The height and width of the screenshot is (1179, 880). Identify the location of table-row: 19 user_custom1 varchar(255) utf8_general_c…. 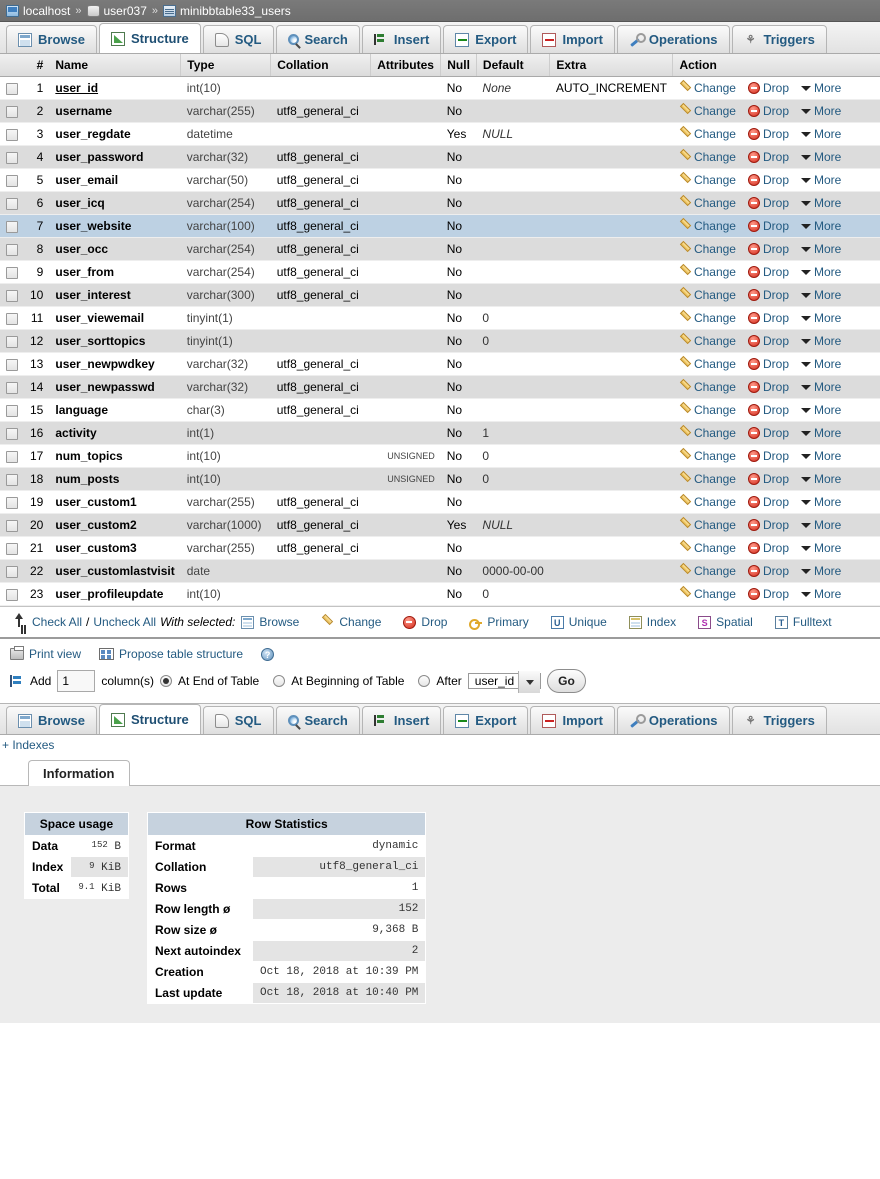
(440, 502).